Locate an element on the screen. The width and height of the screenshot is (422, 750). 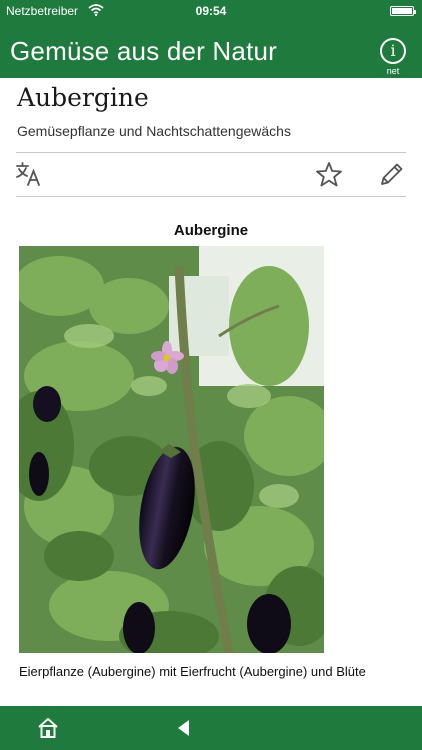
pencil-icon is located at coordinates (391, 175).